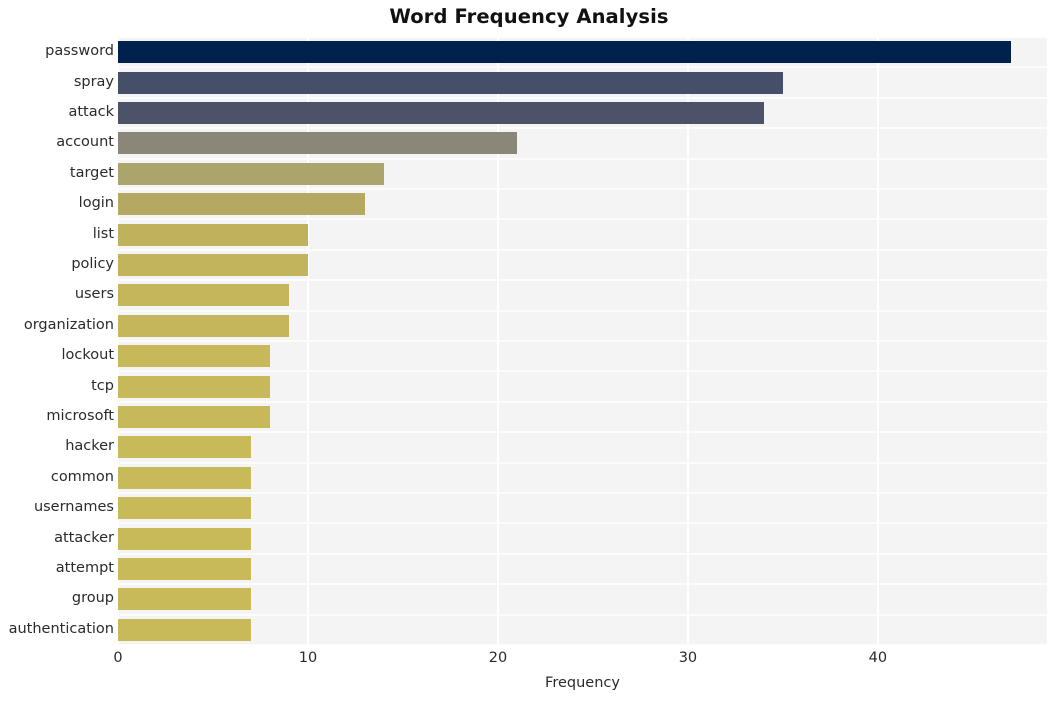 Image resolution: width=1058 pixels, height=701 pixels. Describe the element at coordinates (84, 537) in the screenshot. I see `y-axis-tick-label: attacker` at that location.